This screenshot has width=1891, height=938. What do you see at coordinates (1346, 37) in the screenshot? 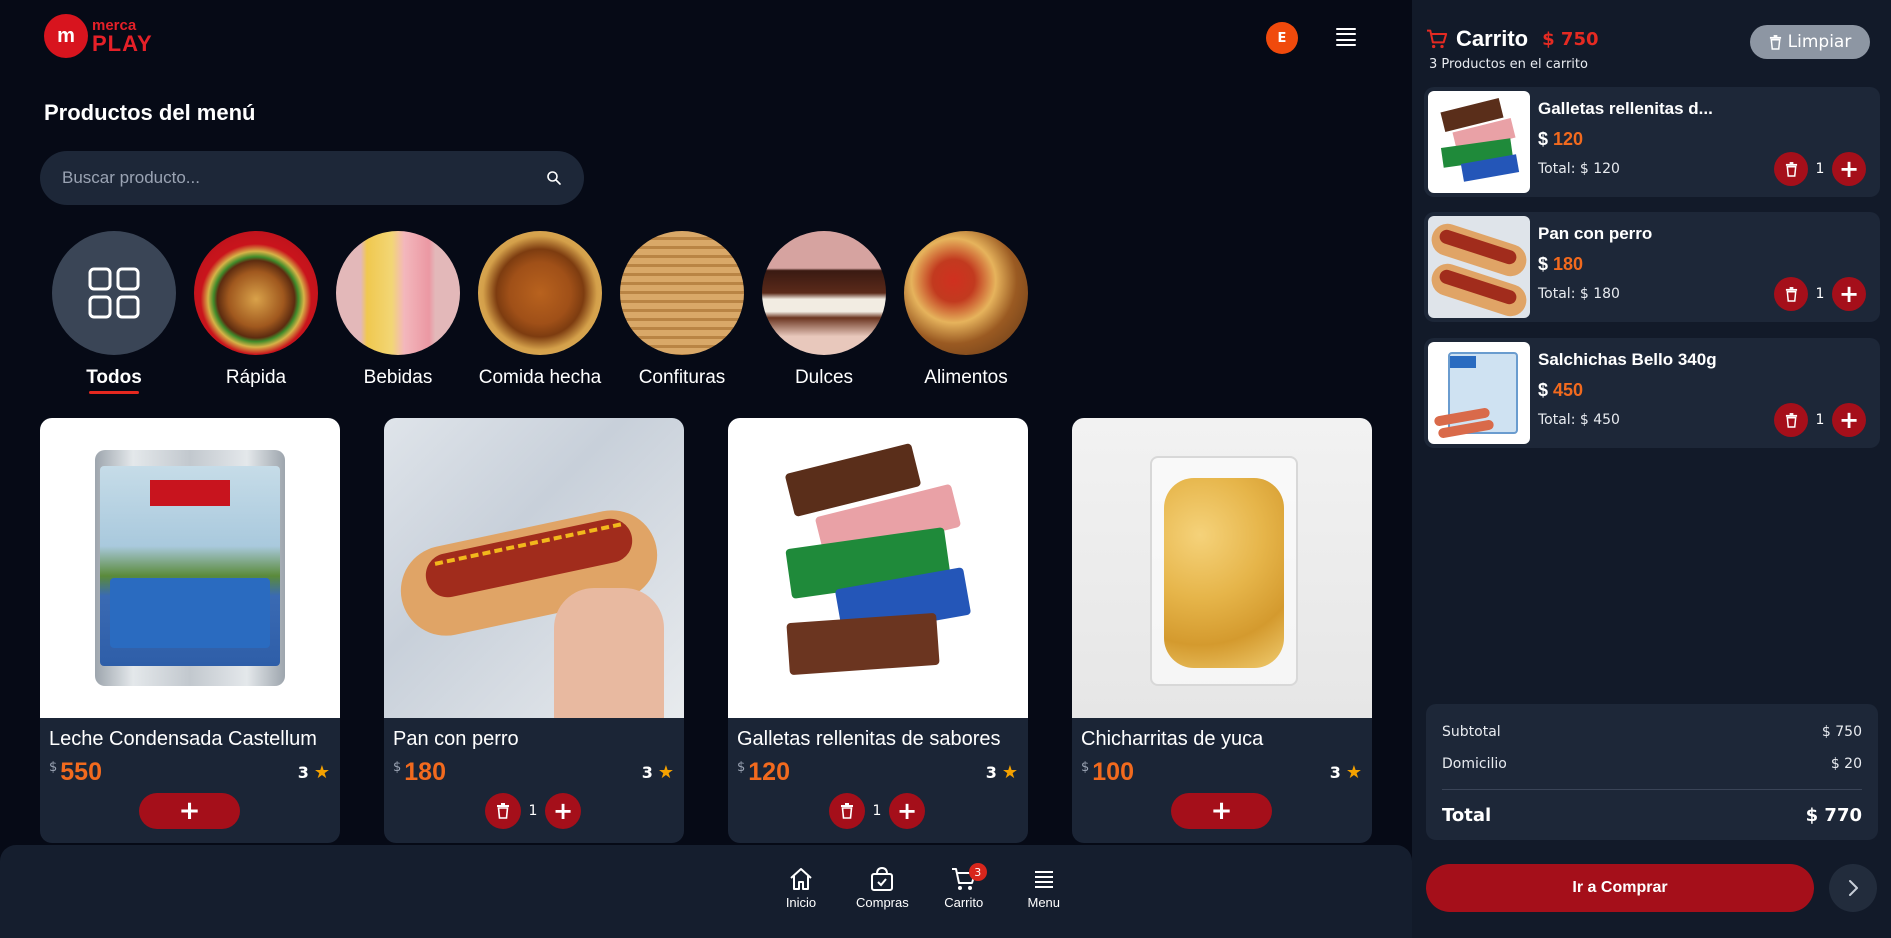
I see `hamburger-menu-icon` at bounding box center [1346, 37].